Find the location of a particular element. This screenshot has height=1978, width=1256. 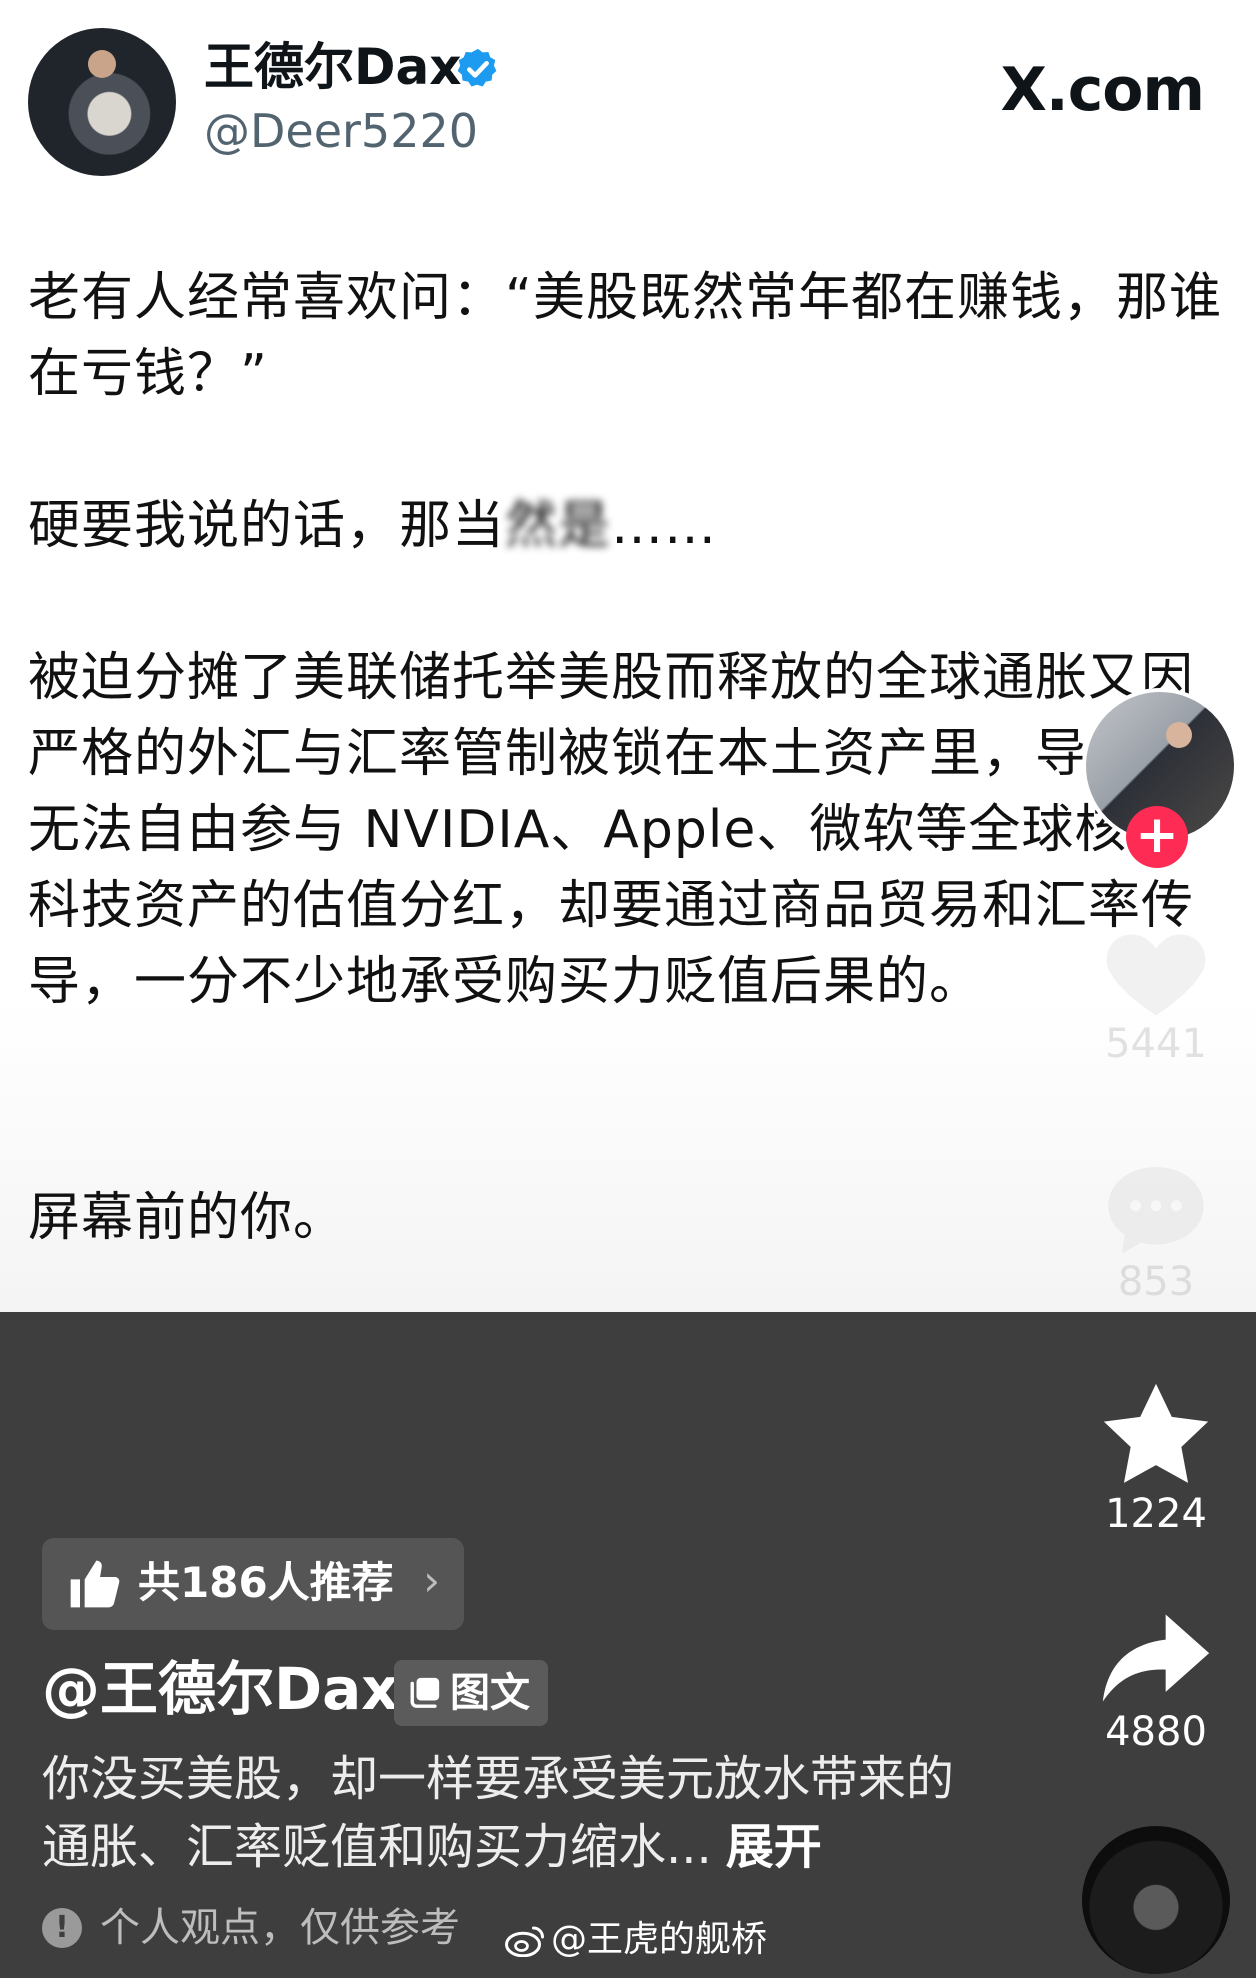

tweet-paragraph-4: 屏幕前的你。 is located at coordinates (187, 1218).